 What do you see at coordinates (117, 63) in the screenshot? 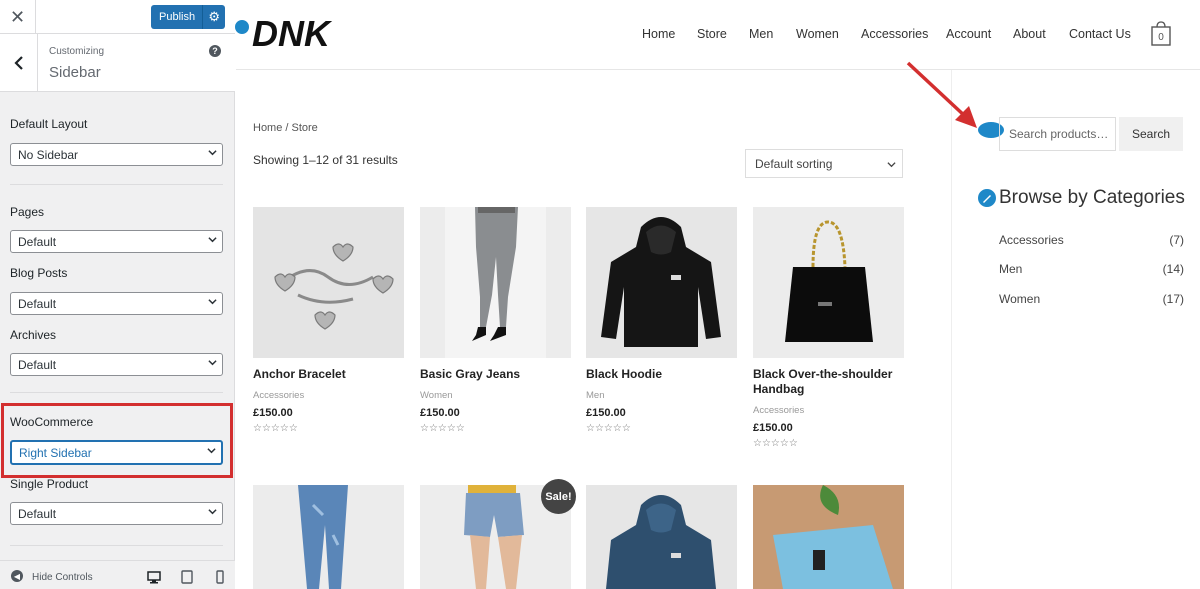
I see `section-header: Customizing Sidebar ?` at bounding box center [117, 63].